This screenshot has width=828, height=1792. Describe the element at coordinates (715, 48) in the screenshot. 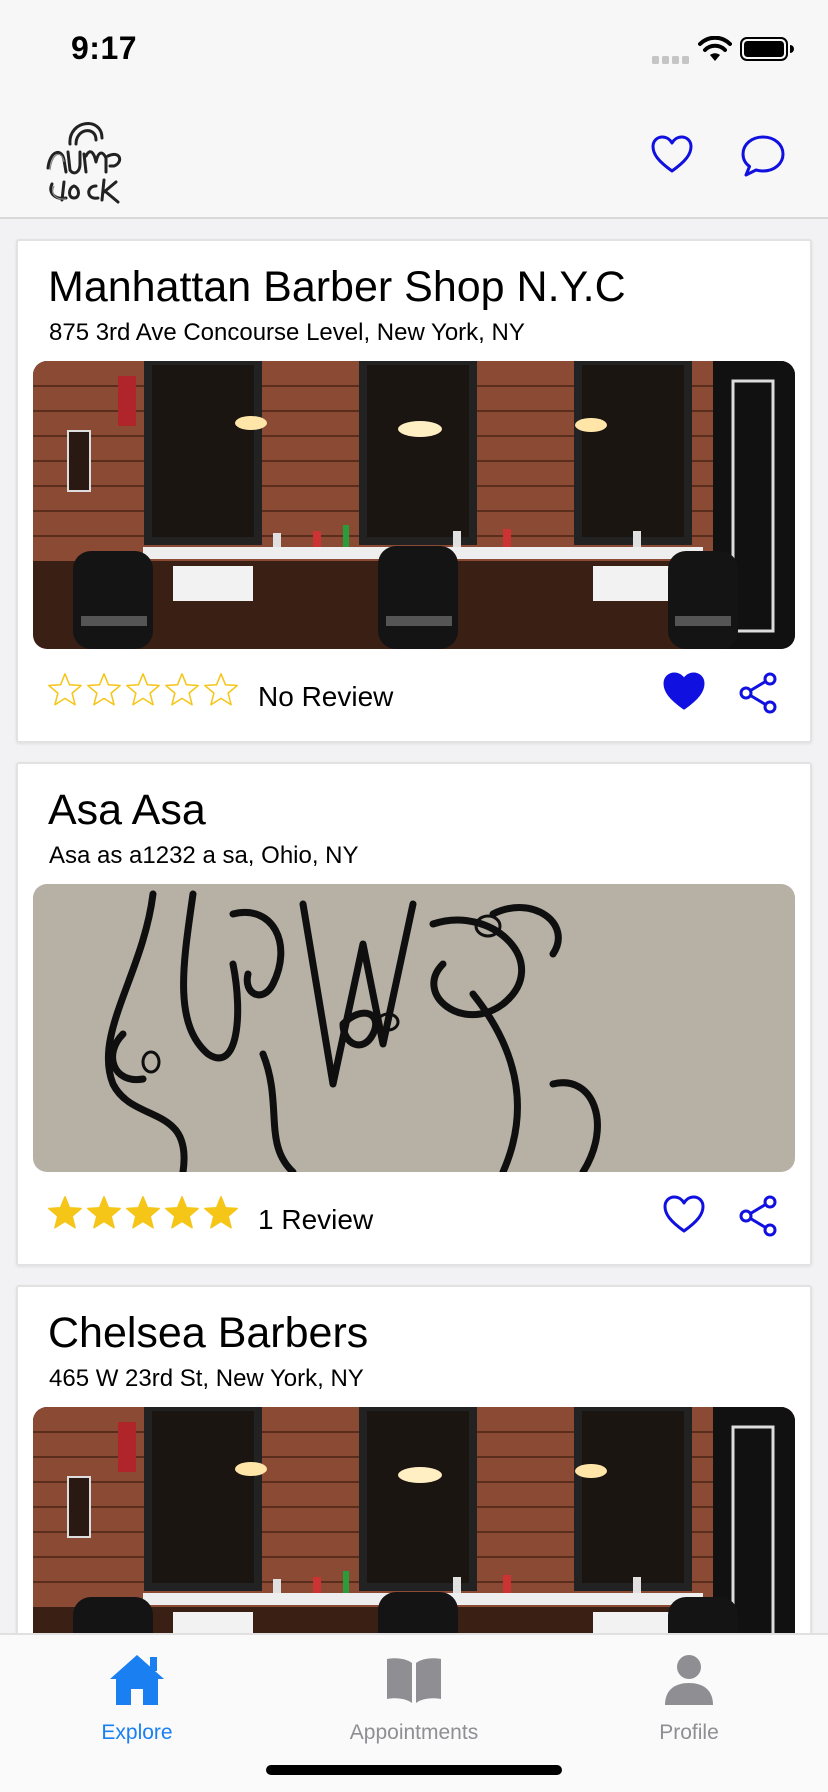

I see `wifi-icon` at that location.